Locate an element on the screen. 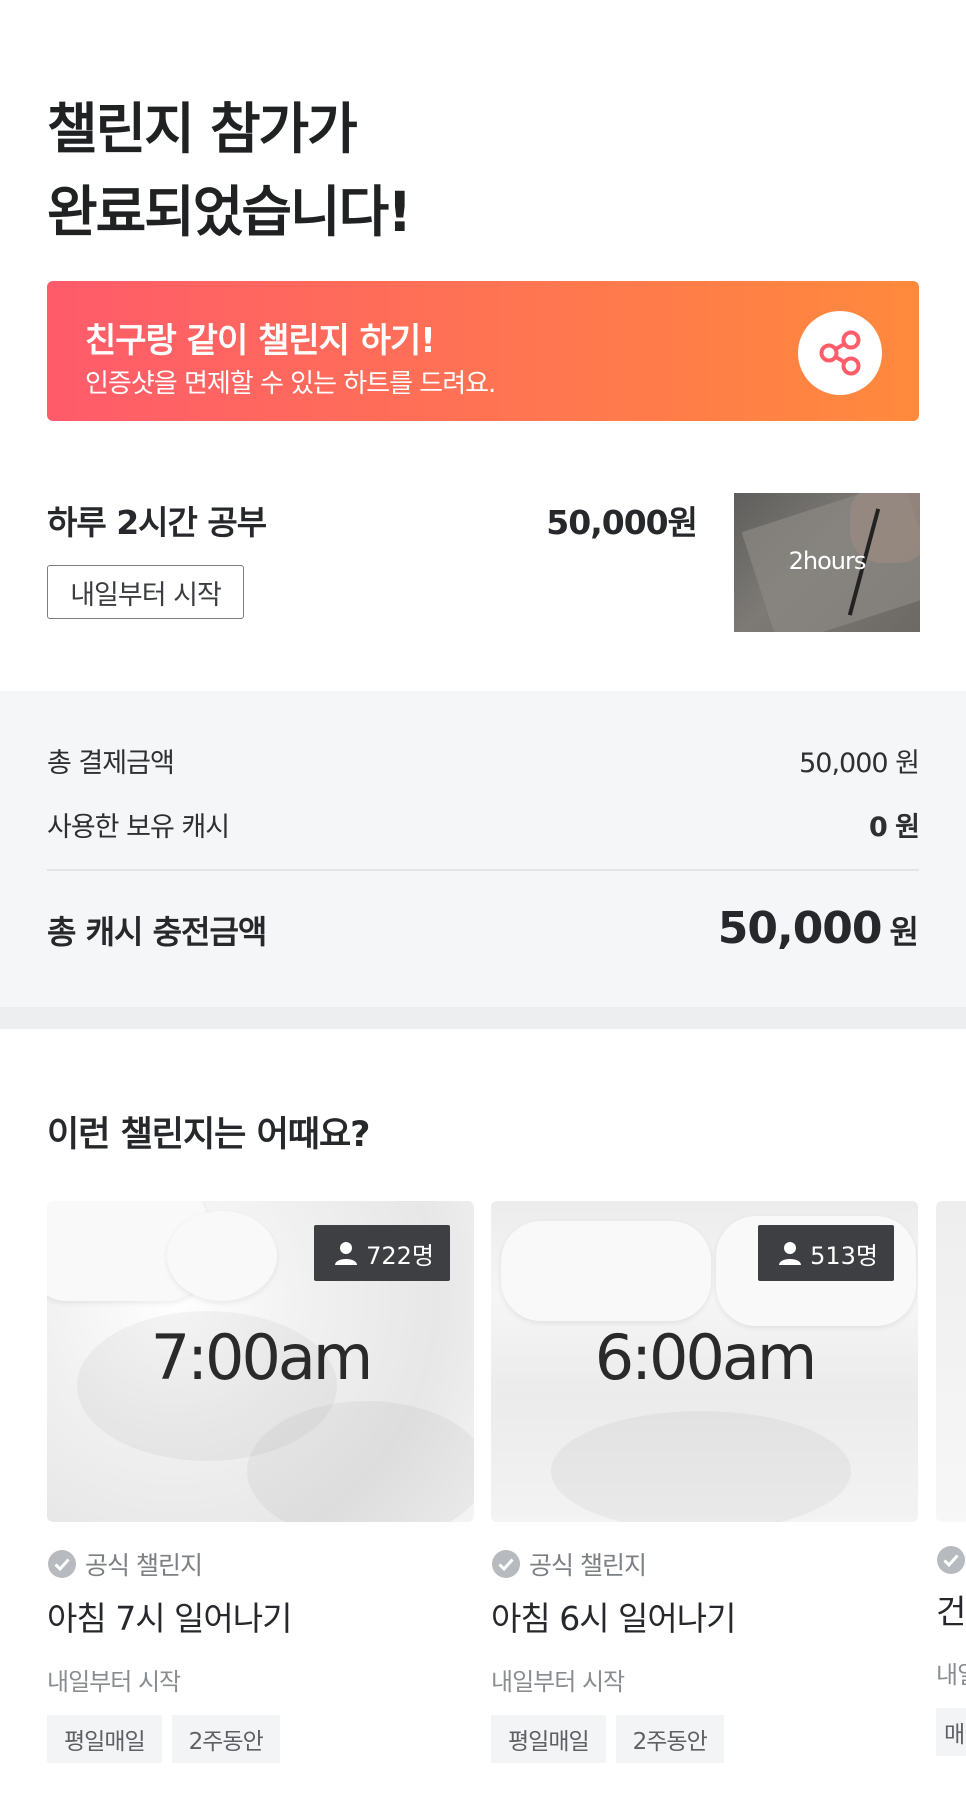 The width and height of the screenshot is (966, 1794). banner-subtitle: 인증샷을 면제할 수 있는 하트를 드려요. is located at coordinates (290, 384).